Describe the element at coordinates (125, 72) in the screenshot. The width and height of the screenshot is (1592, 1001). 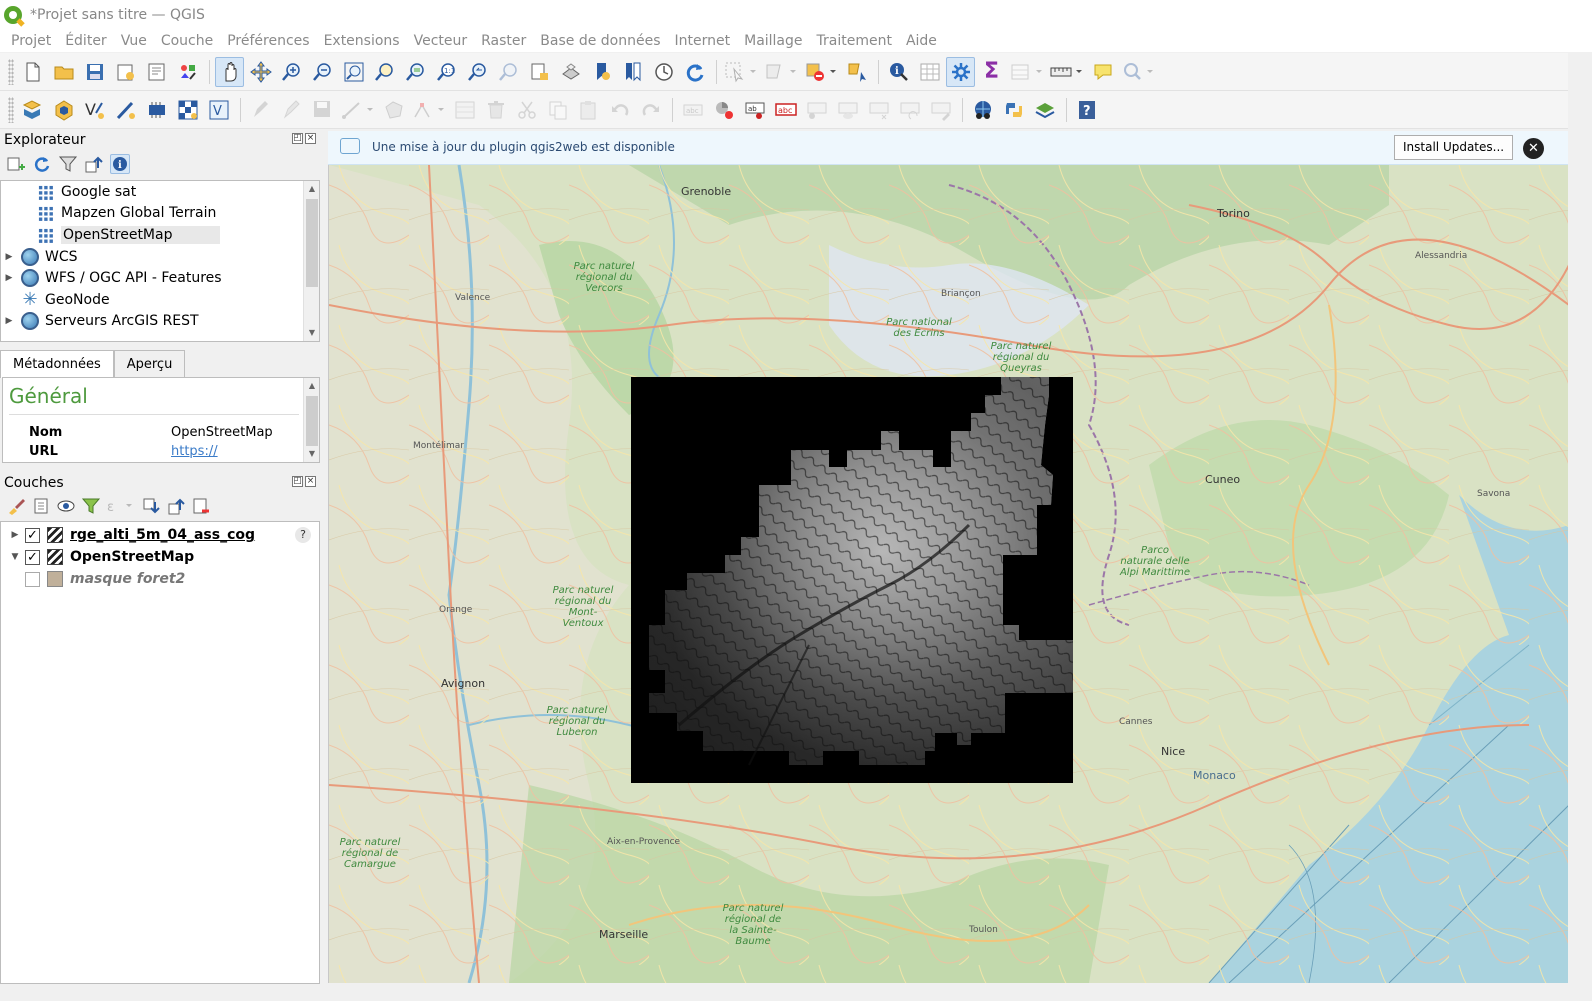
I see `new-print-layout-button` at that location.